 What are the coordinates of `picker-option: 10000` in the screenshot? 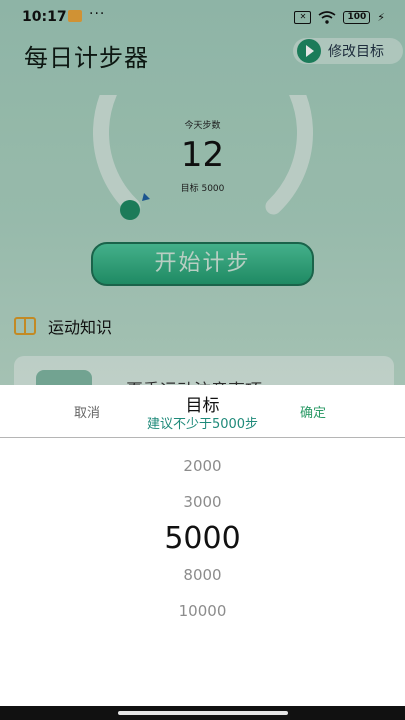 It's located at (202, 611).